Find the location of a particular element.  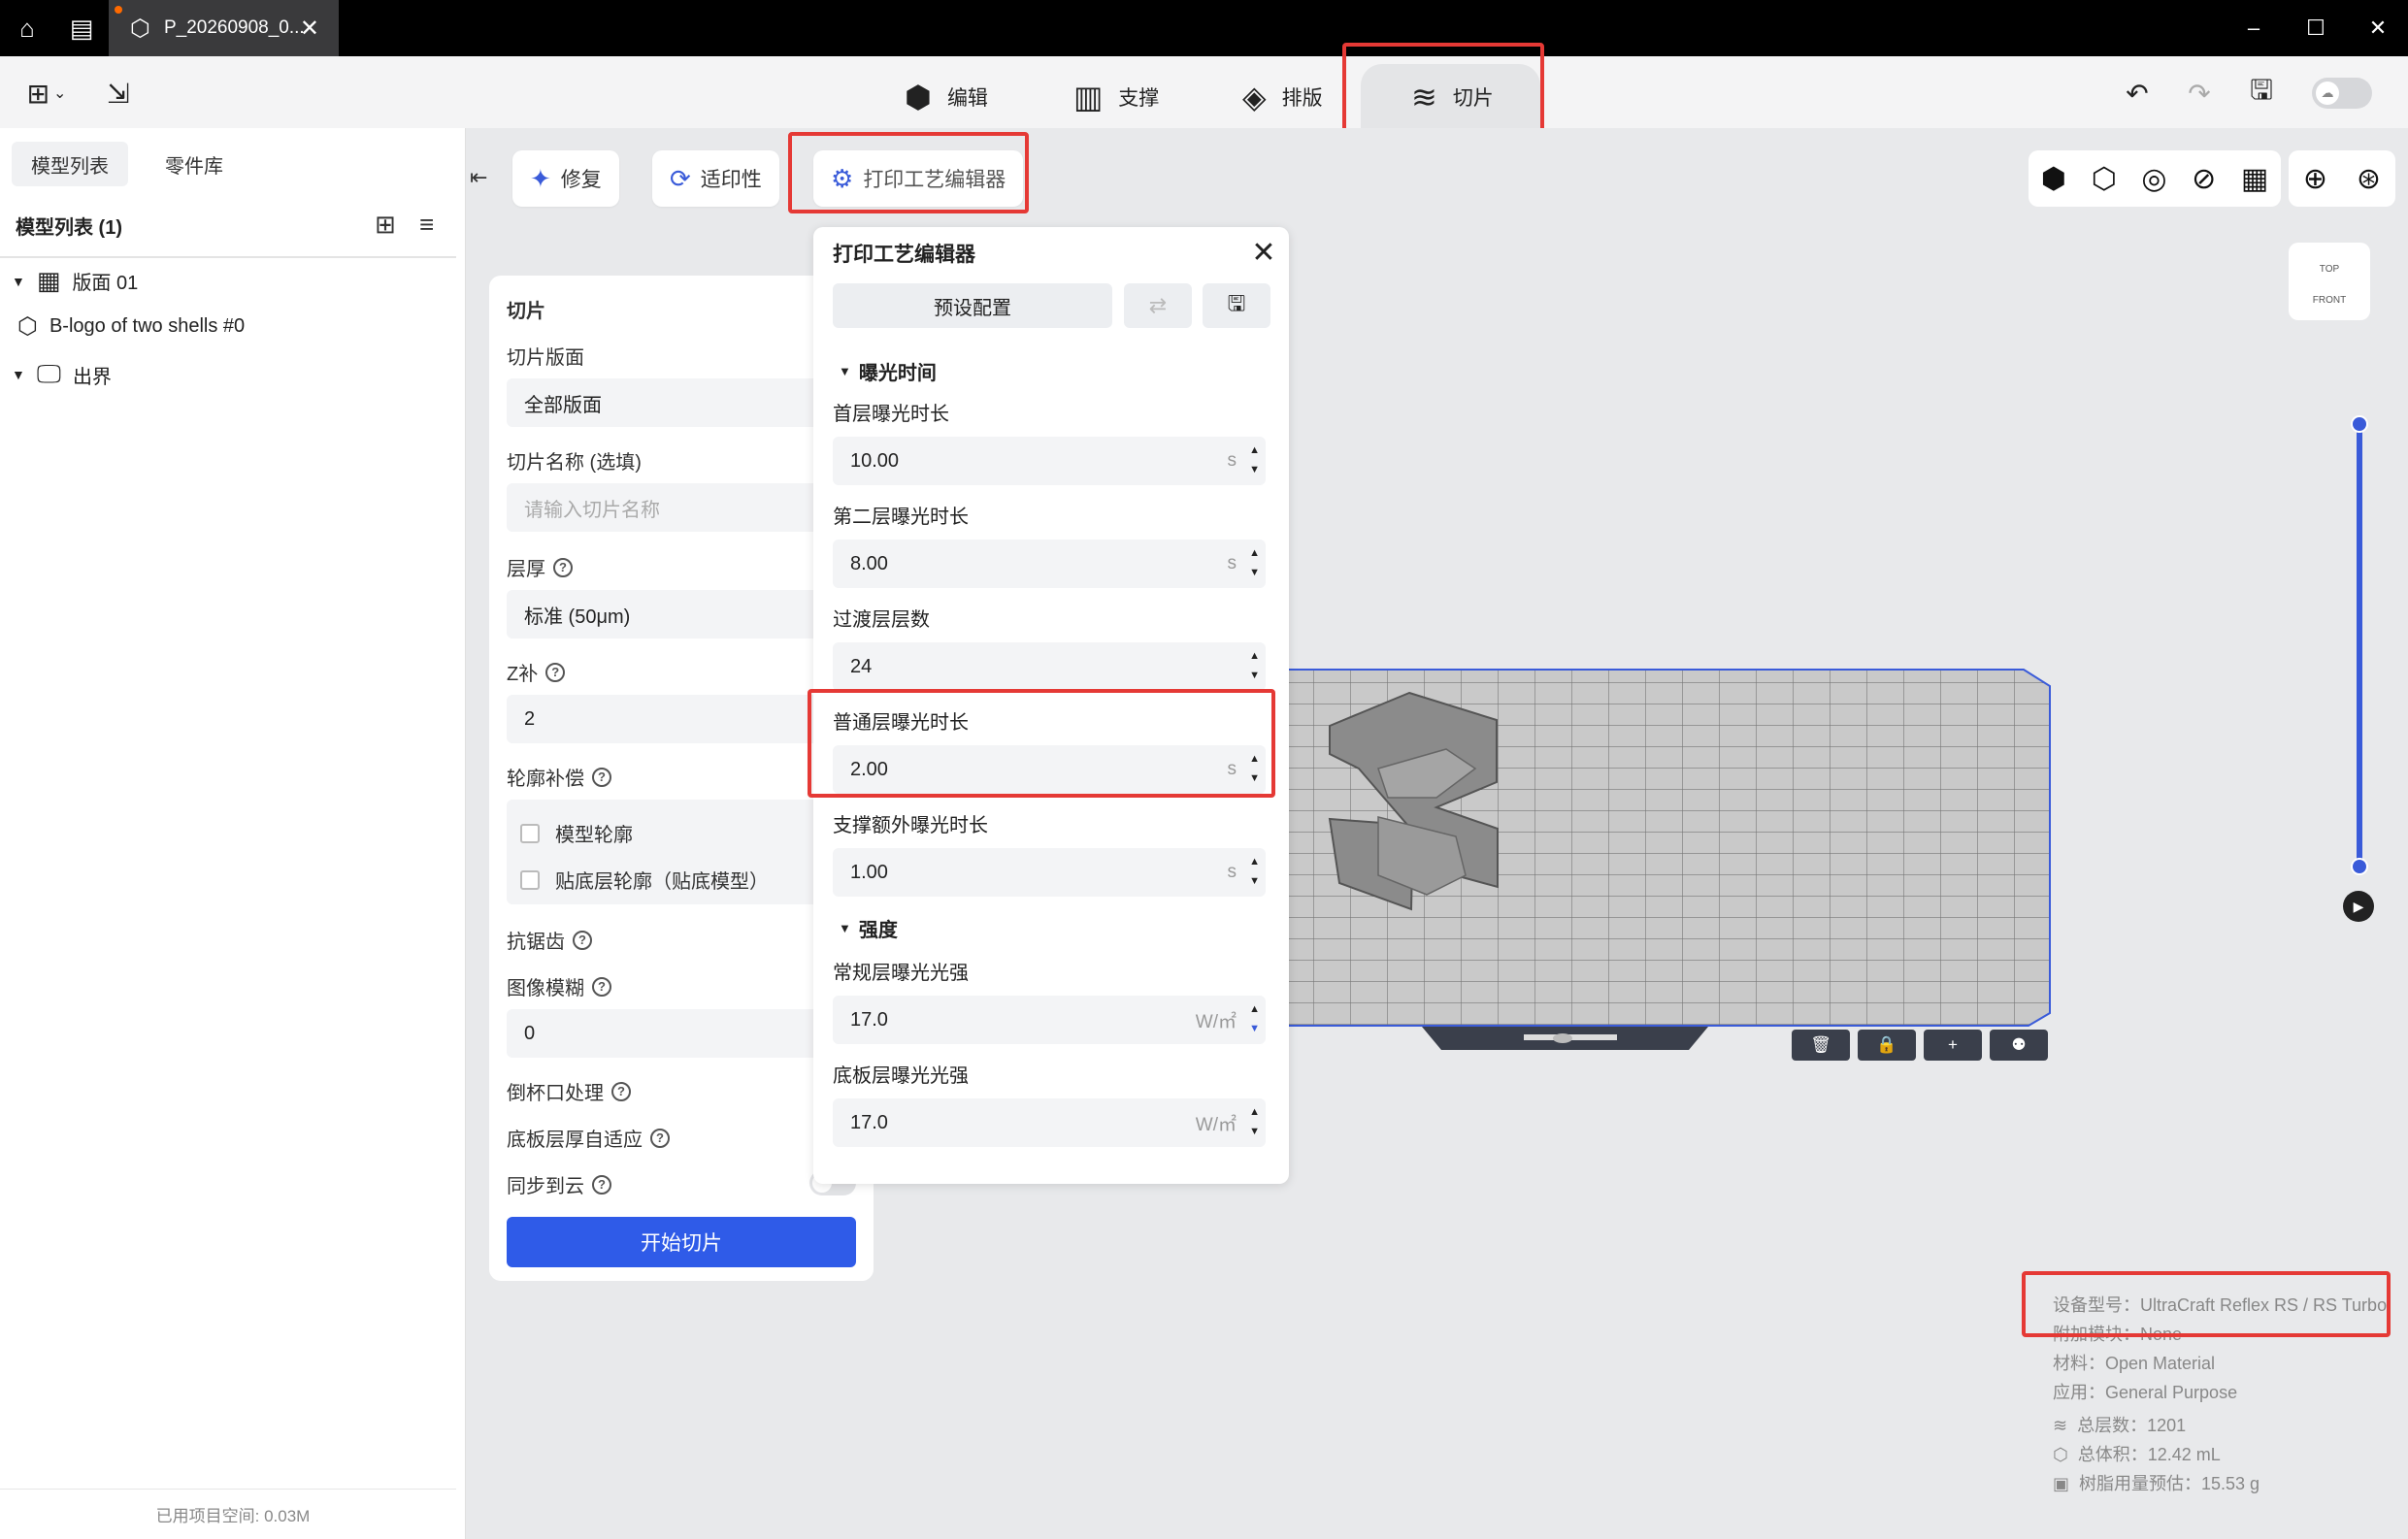

name-label: 切片名称 (选填) is located at coordinates (574, 463).